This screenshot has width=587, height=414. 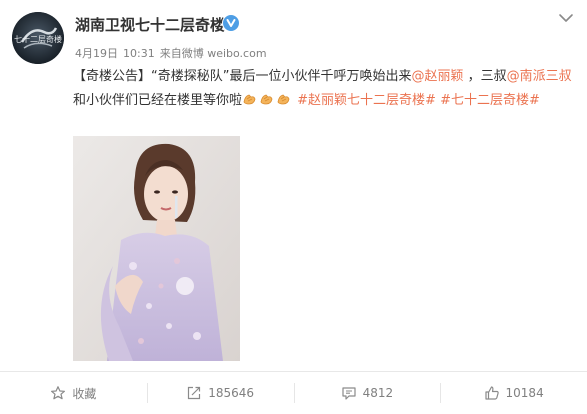 I want to click on username: 湖南卫视七十二层奇楼, so click(x=150, y=24).